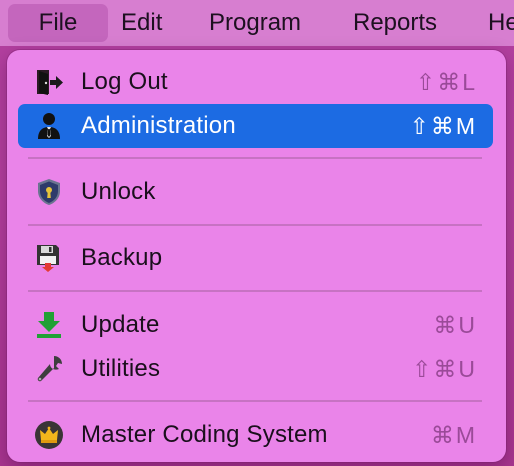  What do you see at coordinates (124, 81) in the screenshot?
I see `menu-item-label: Log Out` at bounding box center [124, 81].